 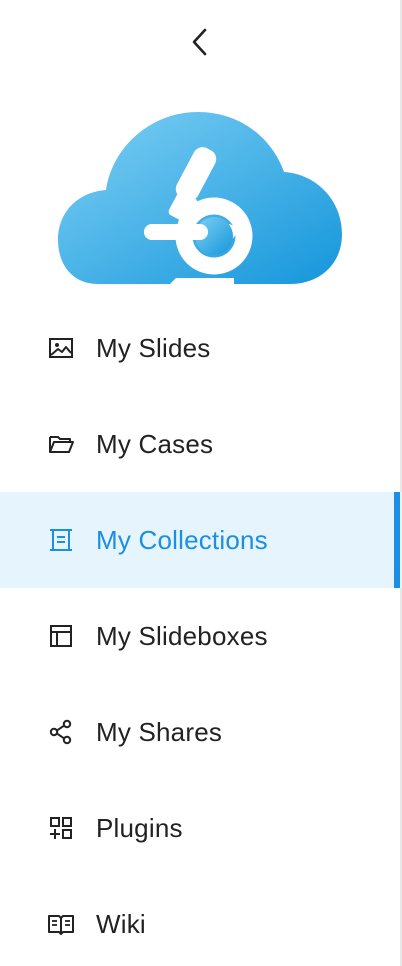 What do you see at coordinates (139, 827) in the screenshot?
I see `sidebar-item-label: Plugins` at bounding box center [139, 827].